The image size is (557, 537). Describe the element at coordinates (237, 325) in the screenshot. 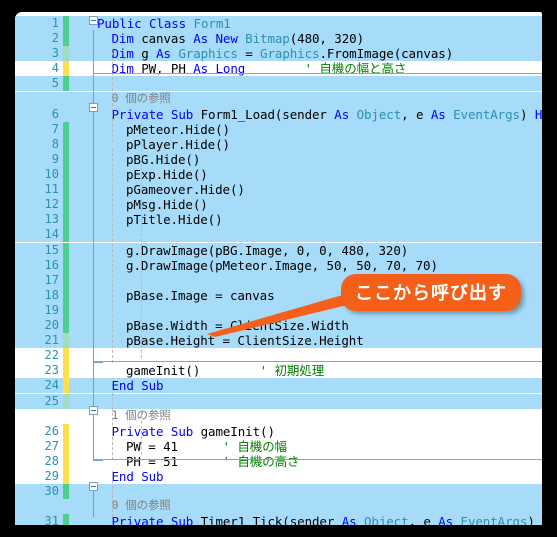

I see `code-text: pBase.Width = ClientSize.Width` at that location.